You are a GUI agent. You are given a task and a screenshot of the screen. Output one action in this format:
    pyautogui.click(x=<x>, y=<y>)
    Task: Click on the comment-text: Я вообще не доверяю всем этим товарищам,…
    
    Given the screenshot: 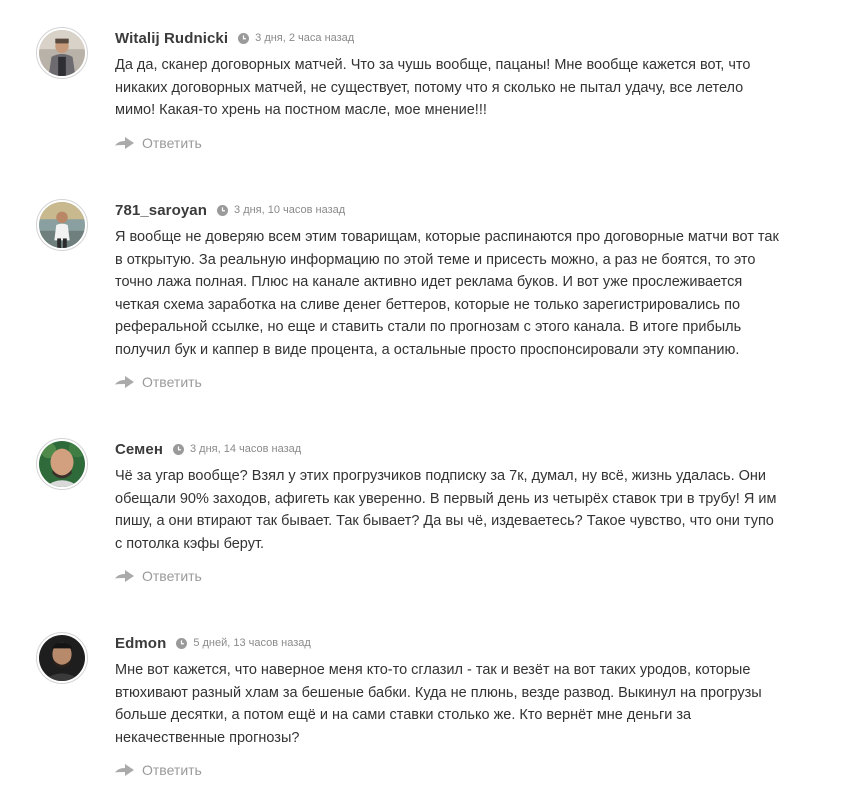 What is the action you would take?
    pyautogui.click(x=447, y=293)
    